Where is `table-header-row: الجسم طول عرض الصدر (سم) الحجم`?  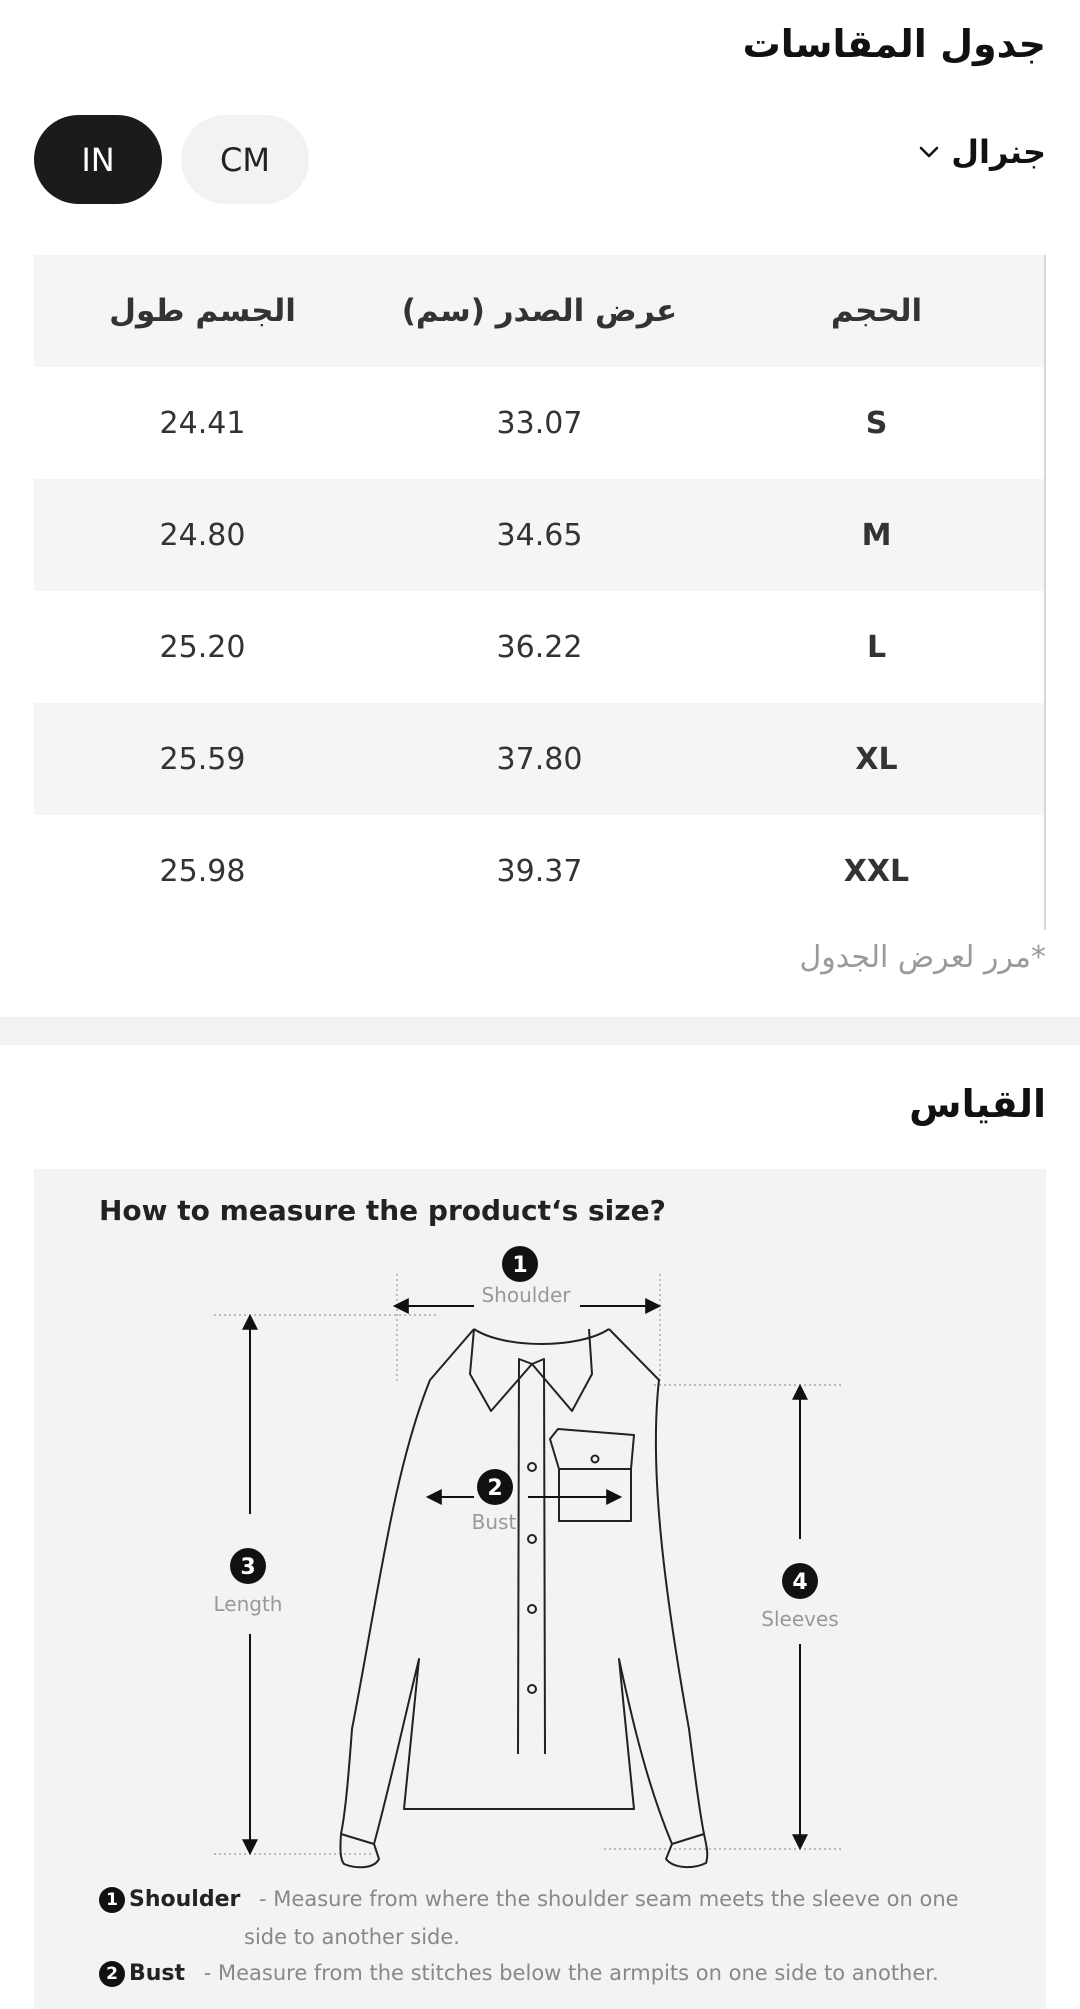 table-header-row: الجسم طول عرض الصدر (سم) الحجم is located at coordinates (539, 311).